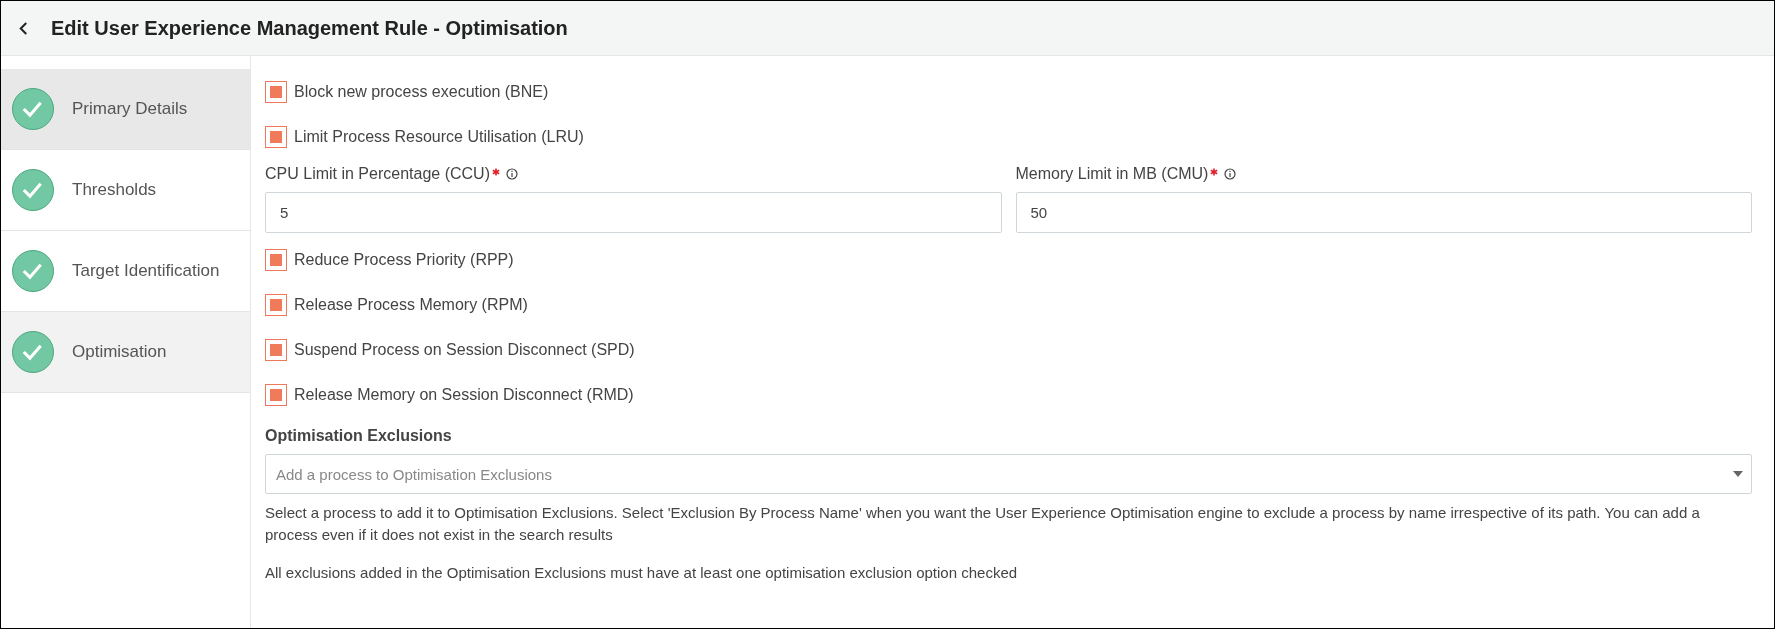  Describe the element at coordinates (359, 436) in the screenshot. I see `section-title: Optimisation Exclusions` at that location.